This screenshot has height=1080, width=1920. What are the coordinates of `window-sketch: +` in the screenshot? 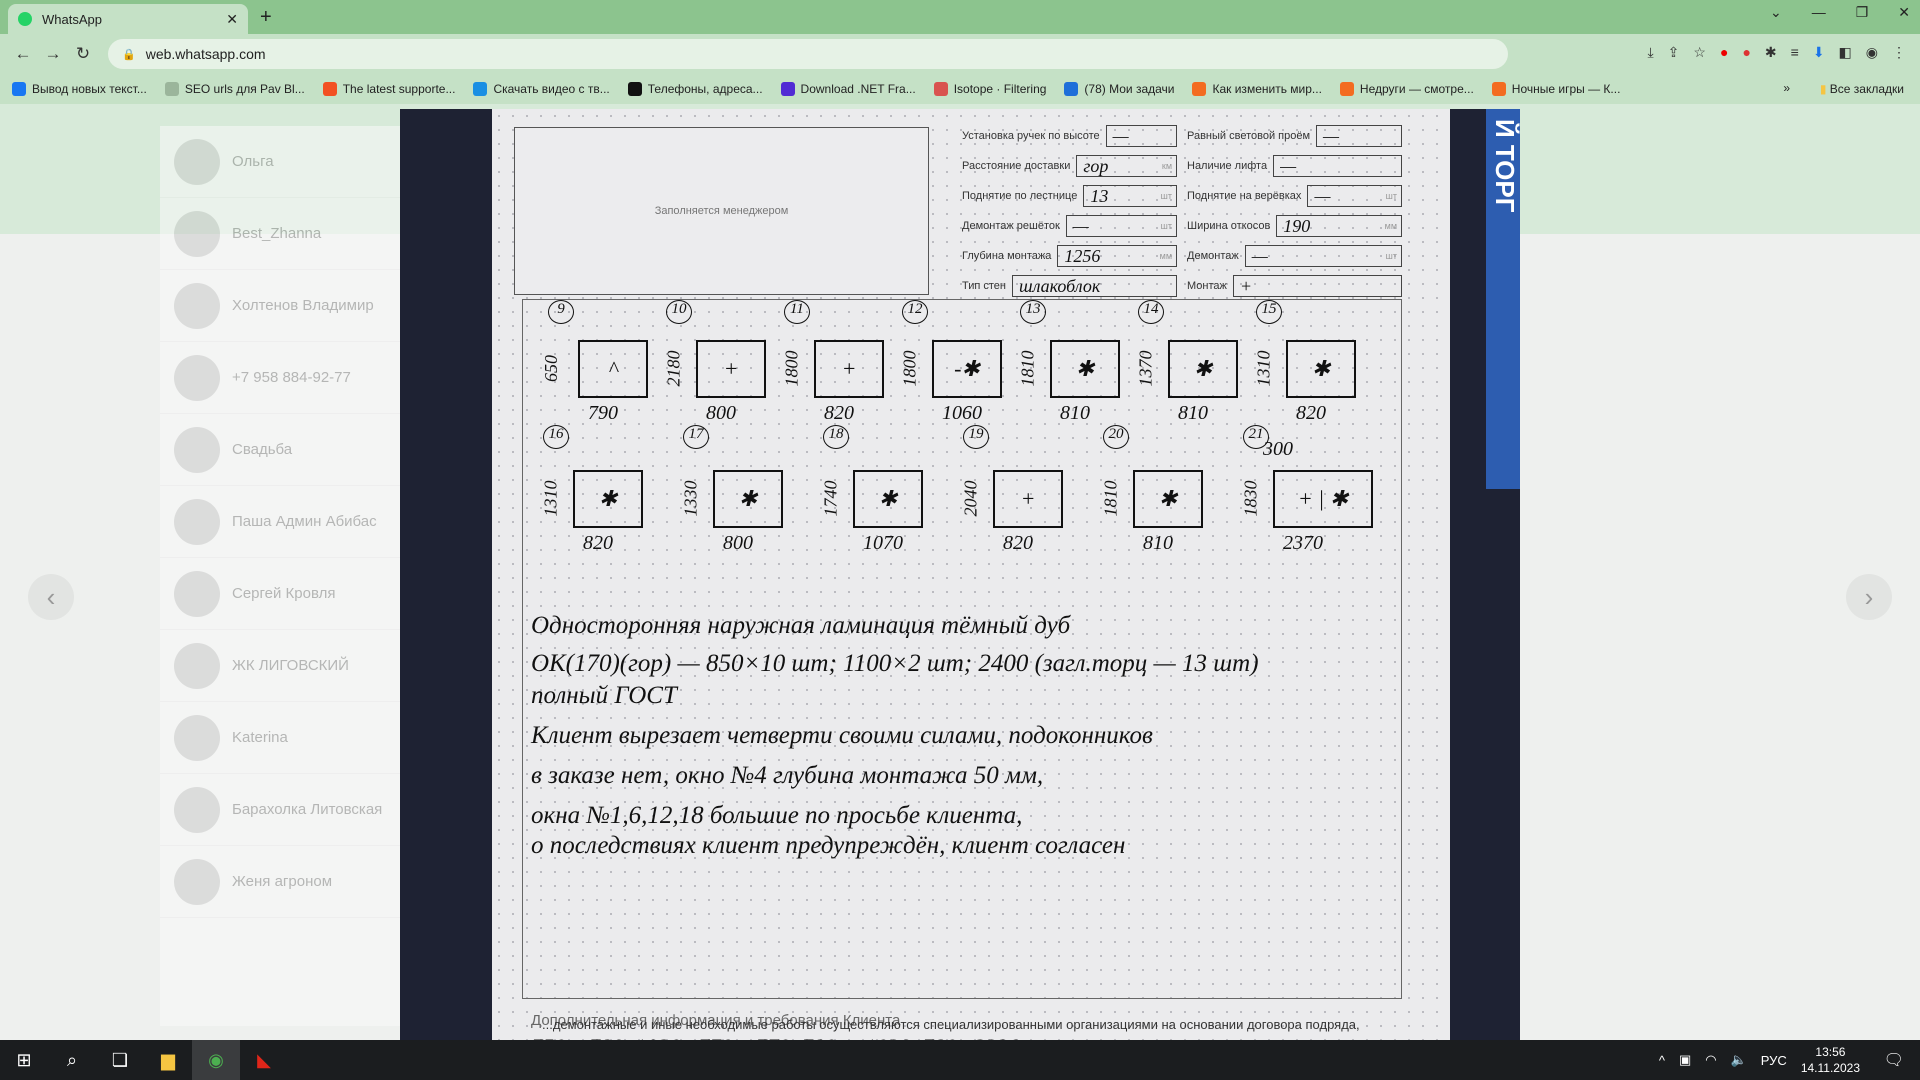 It's located at (1028, 499).